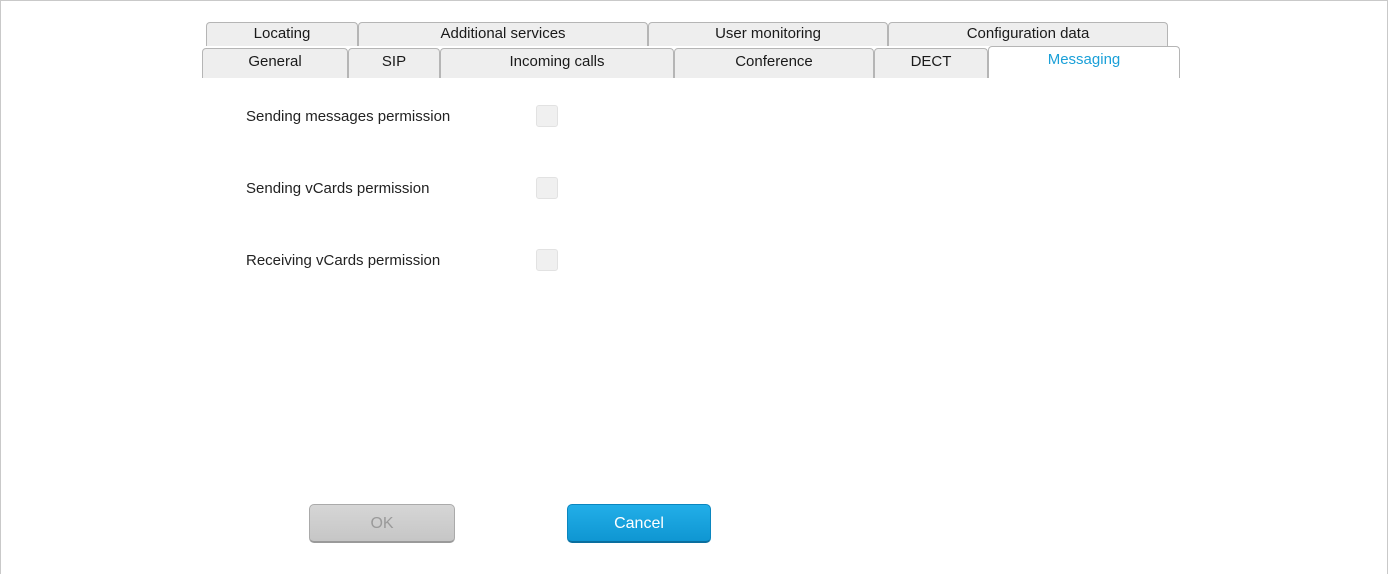 This screenshot has width=1392, height=574. Describe the element at coordinates (547, 260) in the screenshot. I see `receiving-vcards-checkbox` at that location.